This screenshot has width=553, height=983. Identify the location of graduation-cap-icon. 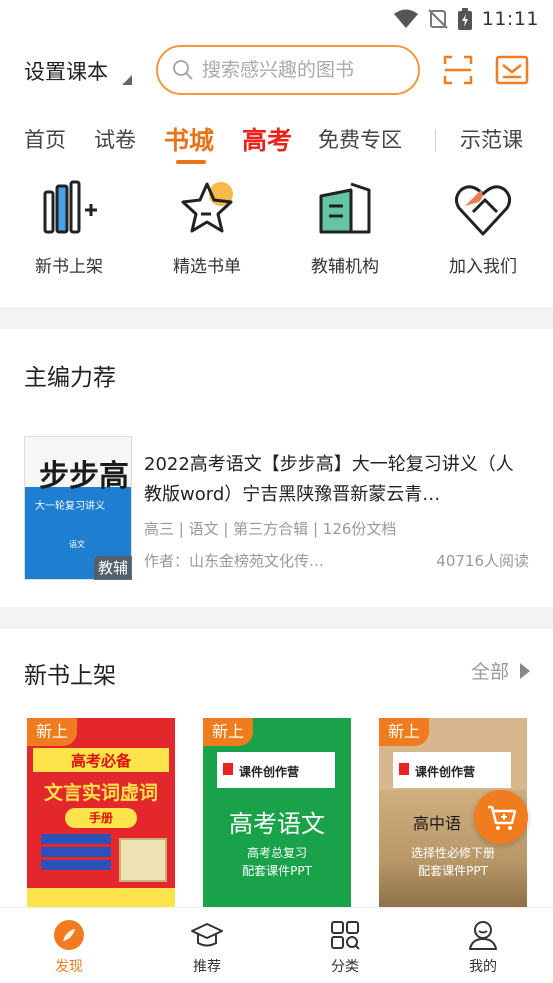
(207, 935).